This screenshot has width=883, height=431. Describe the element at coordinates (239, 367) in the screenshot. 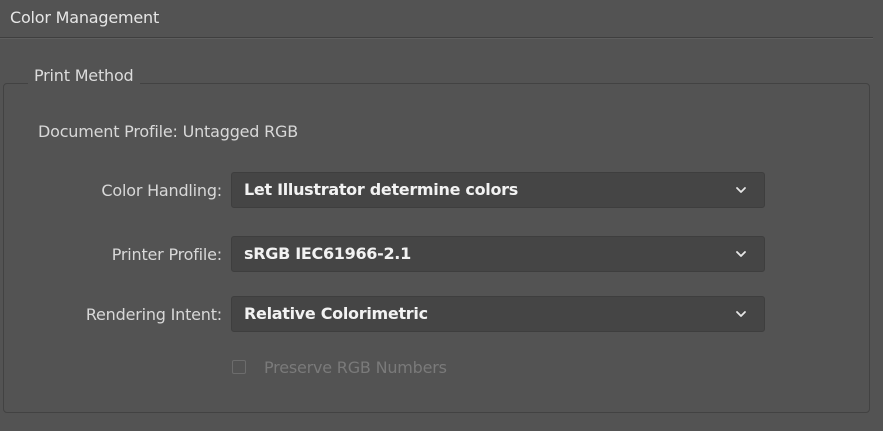

I see `preserve-rgb-numbers-checkbox` at that location.